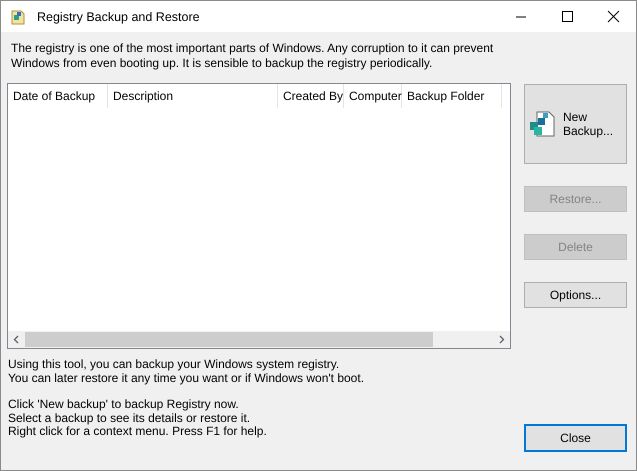 Image resolution: width=637 pixels, height=471 pixels. What do you see at coordinates (138, 431) in the screenshot?
I see `help-text: Right click for a context menu. Press F1 for help.` at bounding box center [138, 431].